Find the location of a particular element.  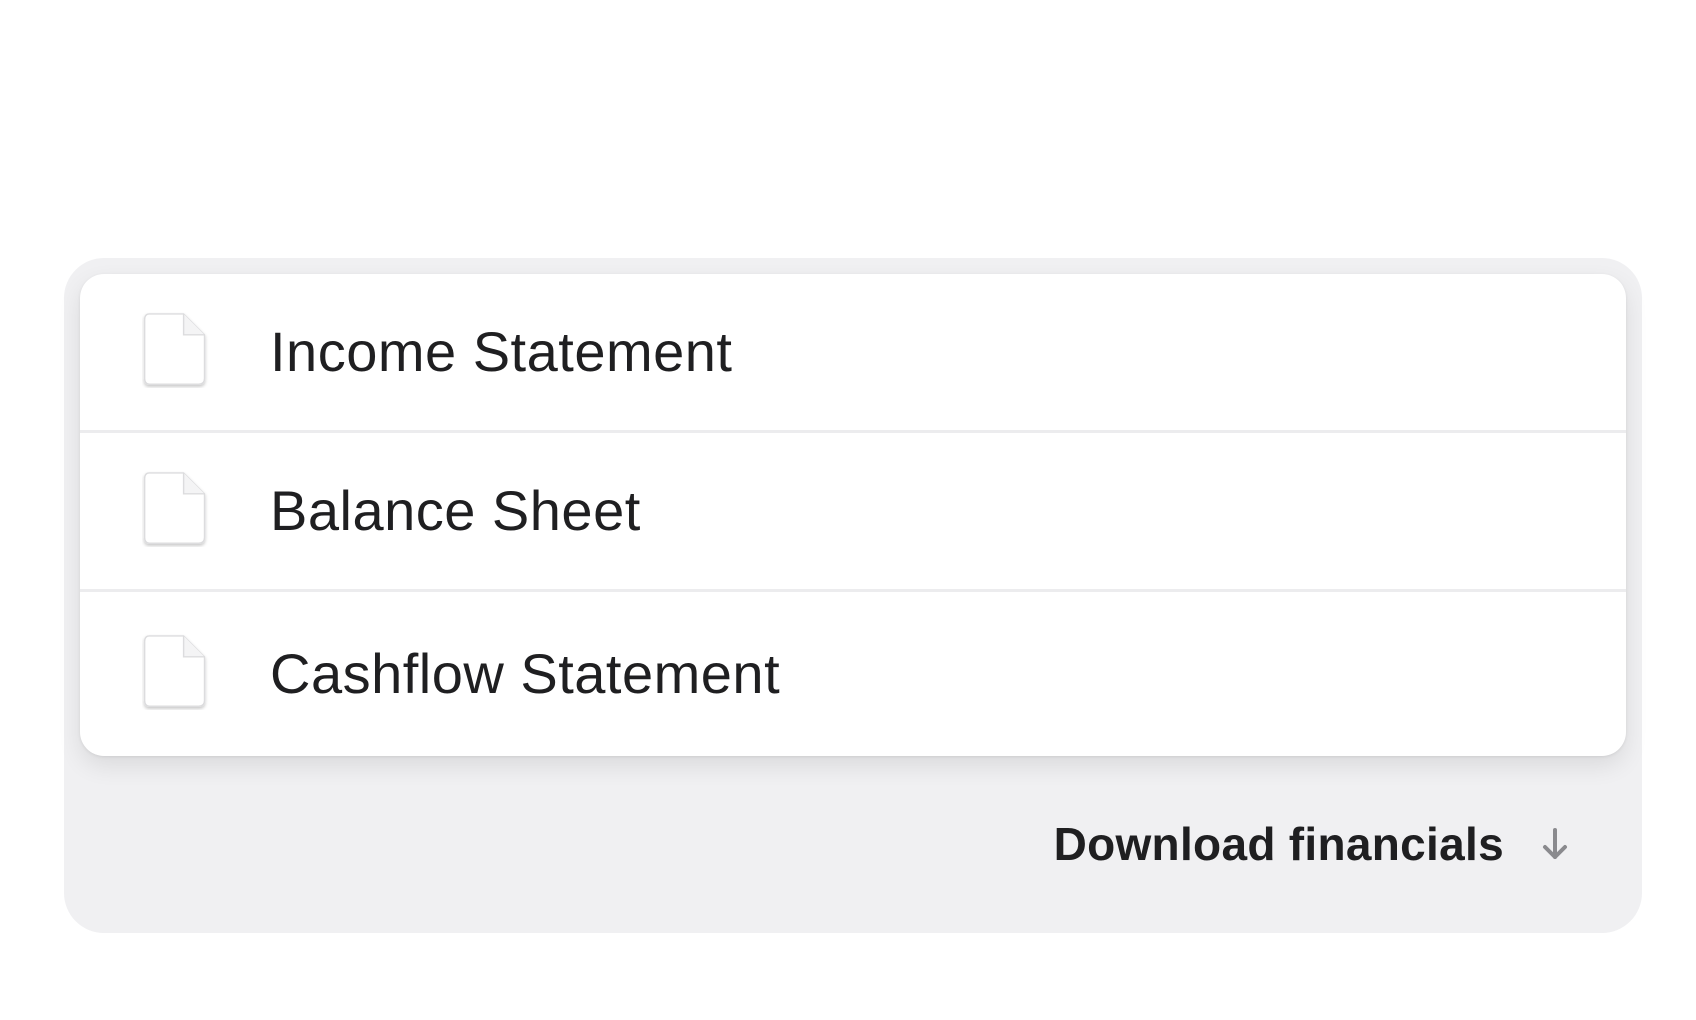

file-label: Income Statement is located at coordinates (501, 351).